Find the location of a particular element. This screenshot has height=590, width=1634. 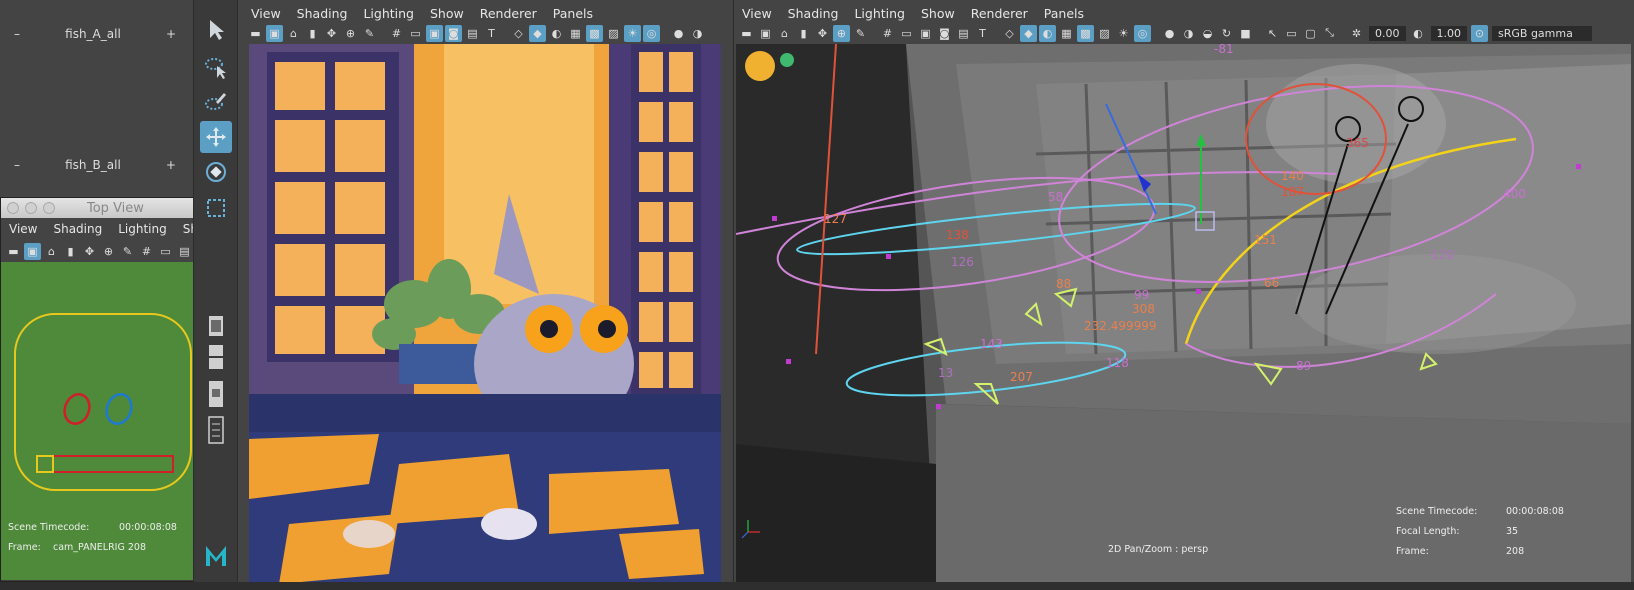

outliner-row-fish-a: – fish_A_all + is located at coordinates (95, 34).